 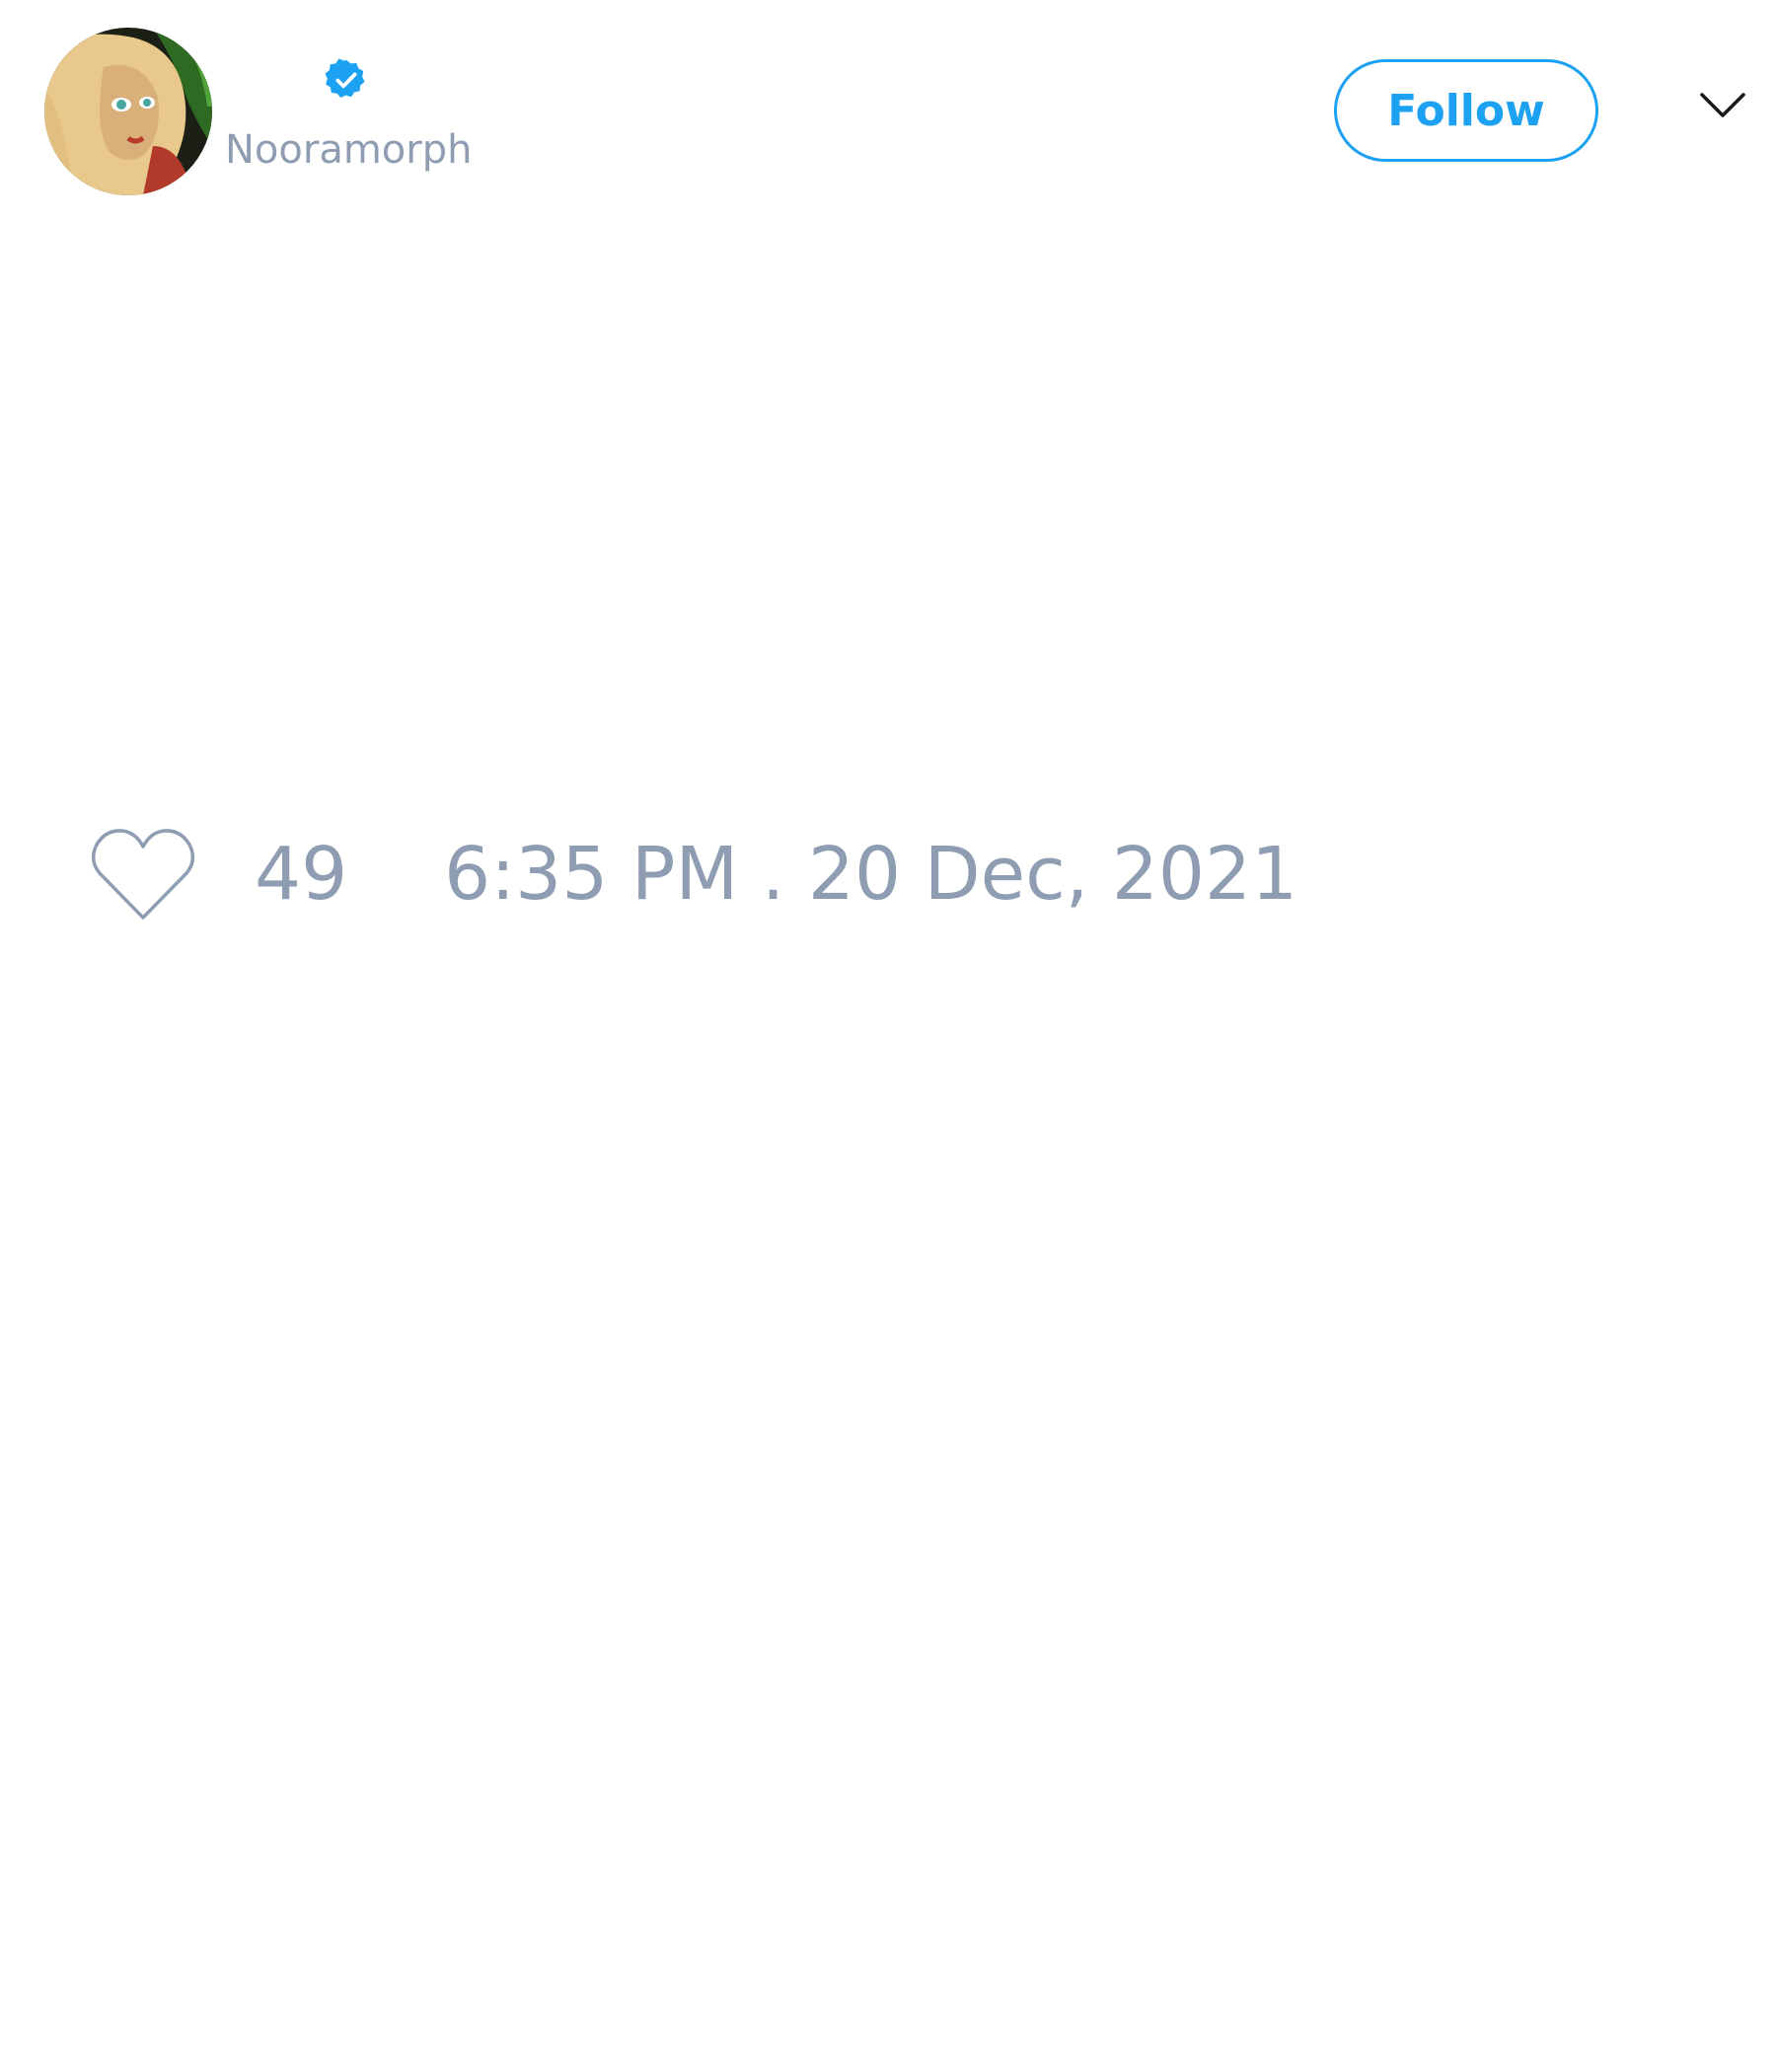 I want to click on like-count: 49, so click(x=301, y=875).